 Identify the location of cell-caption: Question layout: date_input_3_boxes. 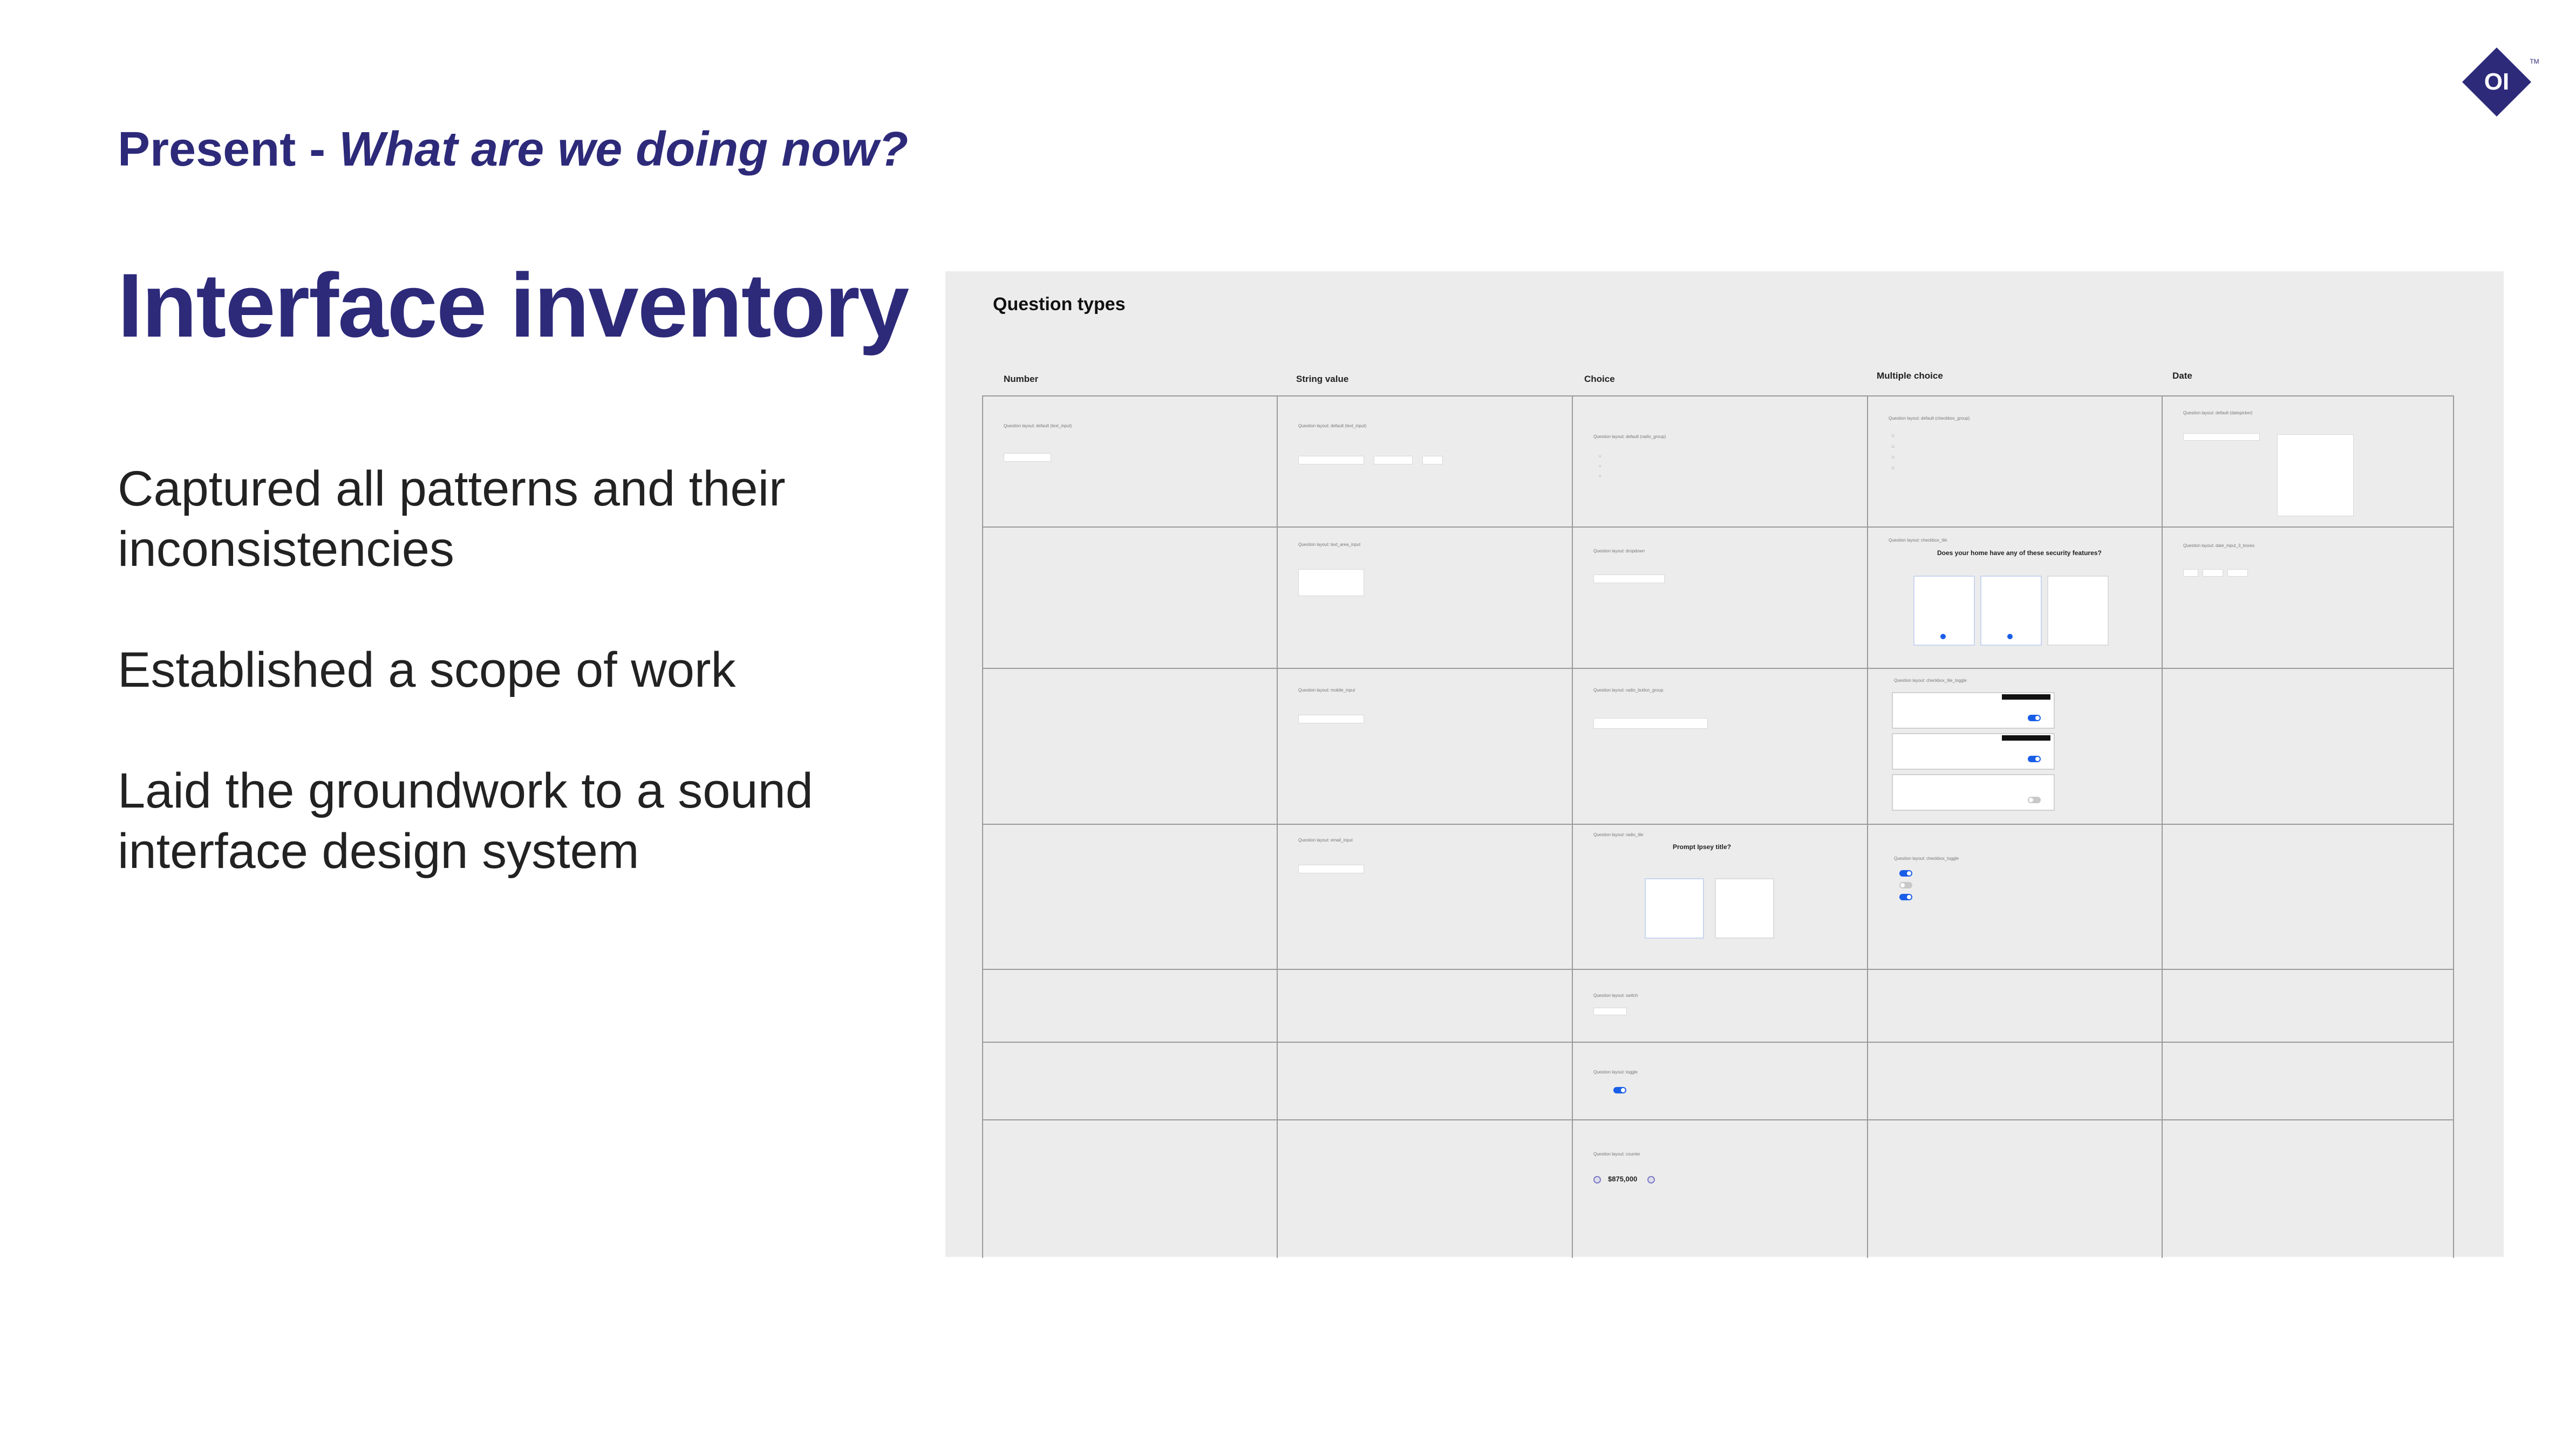
(2219, 545).